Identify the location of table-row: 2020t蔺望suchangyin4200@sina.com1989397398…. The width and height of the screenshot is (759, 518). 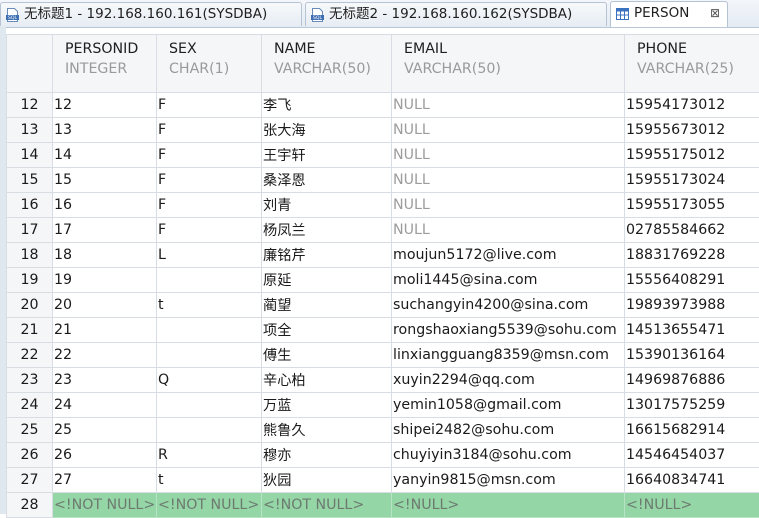
(383, 305).